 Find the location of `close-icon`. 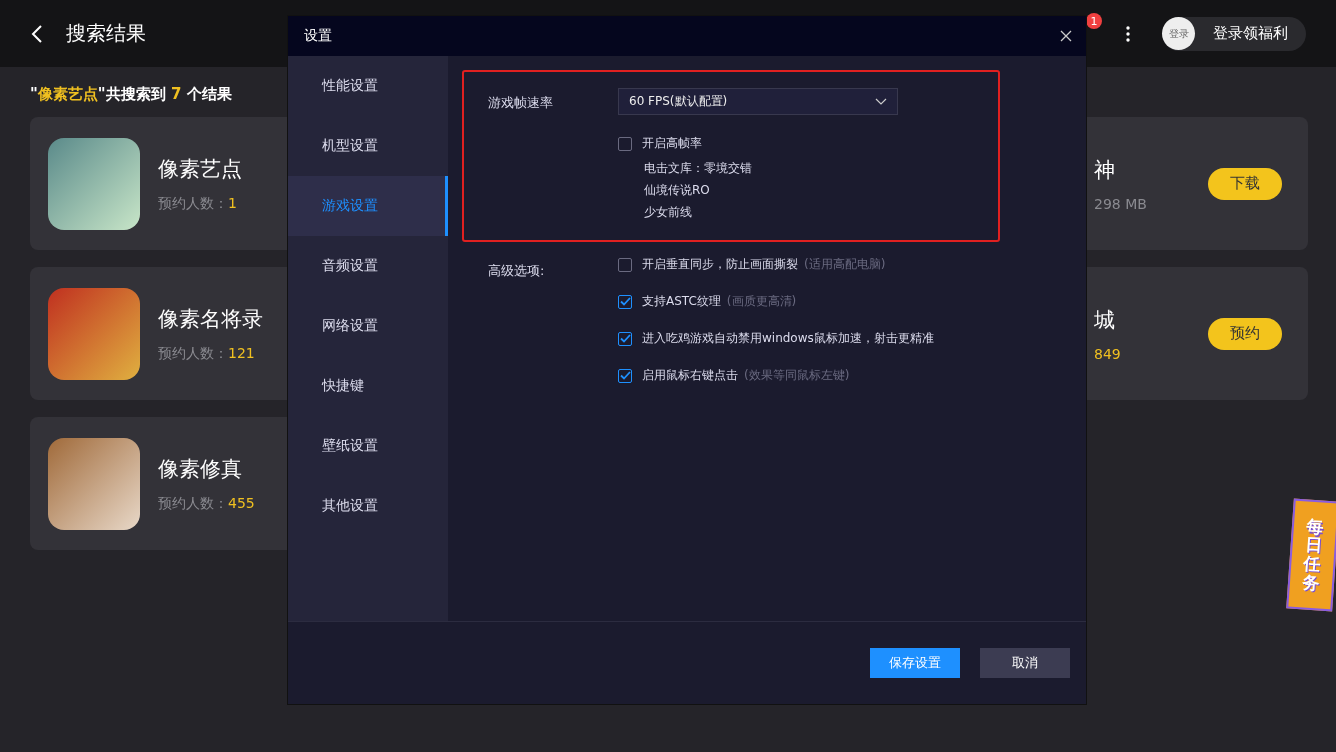

close-icon is located at coordinates (1066, 36).